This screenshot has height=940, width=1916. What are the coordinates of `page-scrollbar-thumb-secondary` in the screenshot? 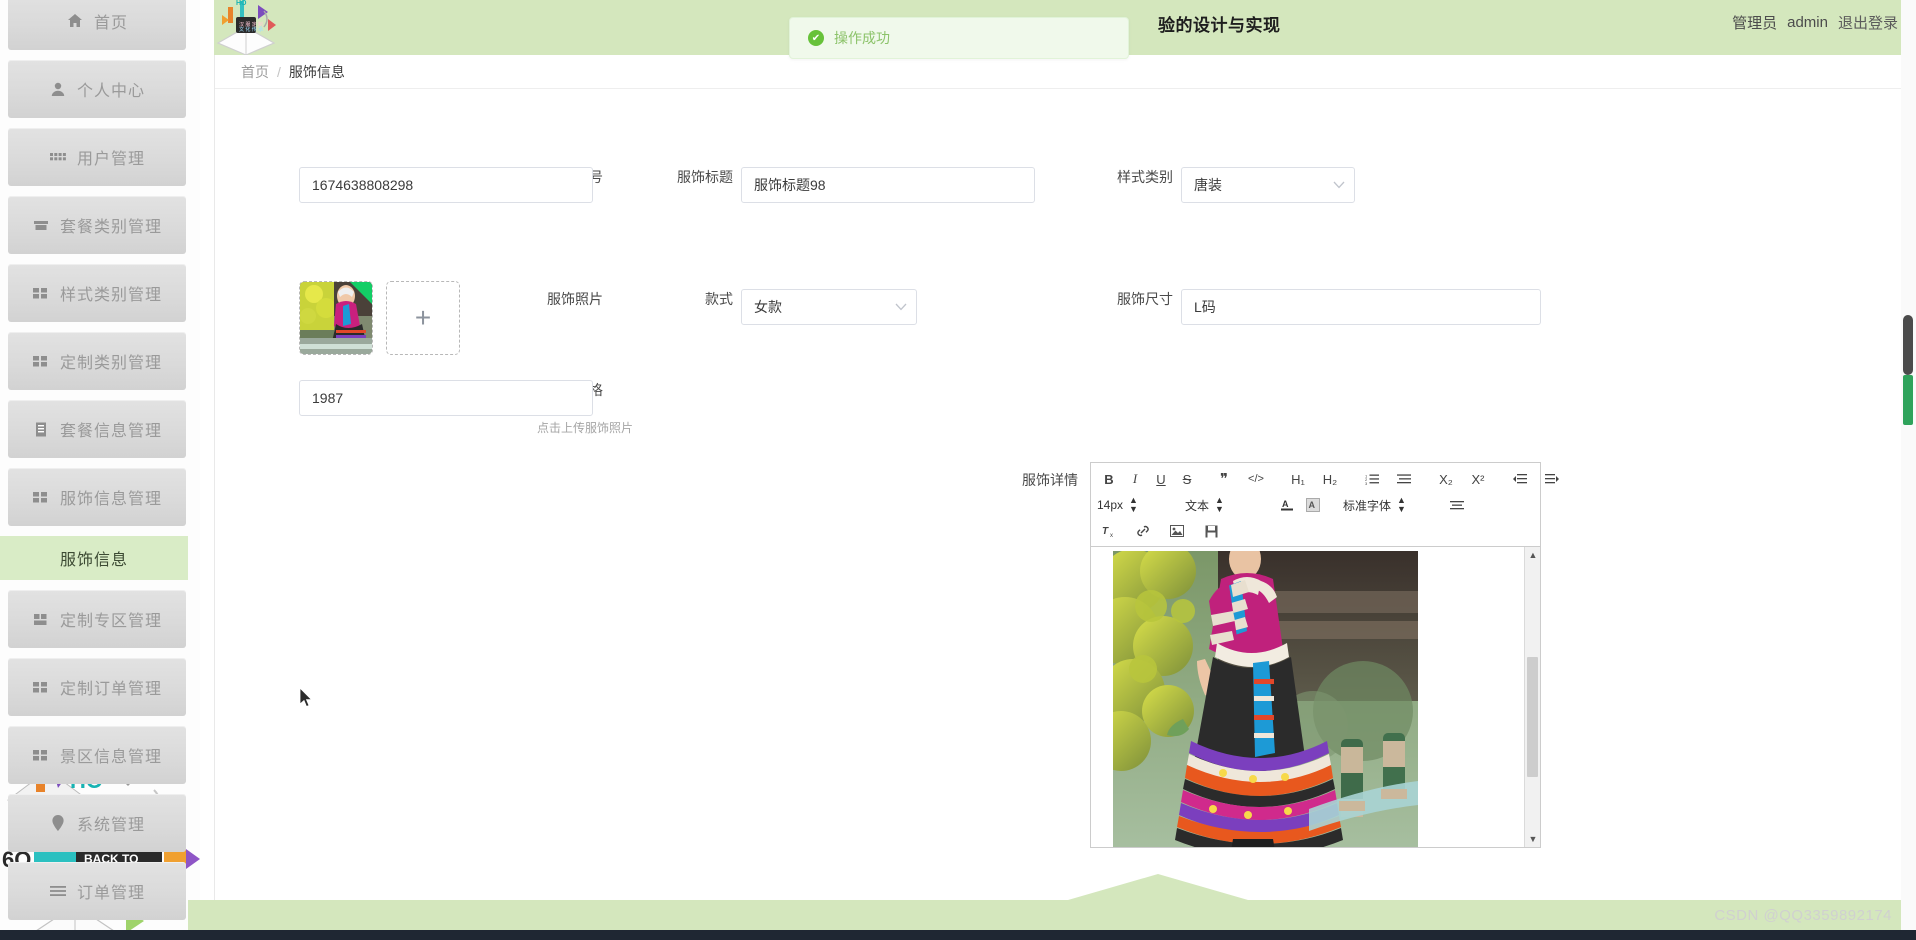 It's located at (1908, 400).